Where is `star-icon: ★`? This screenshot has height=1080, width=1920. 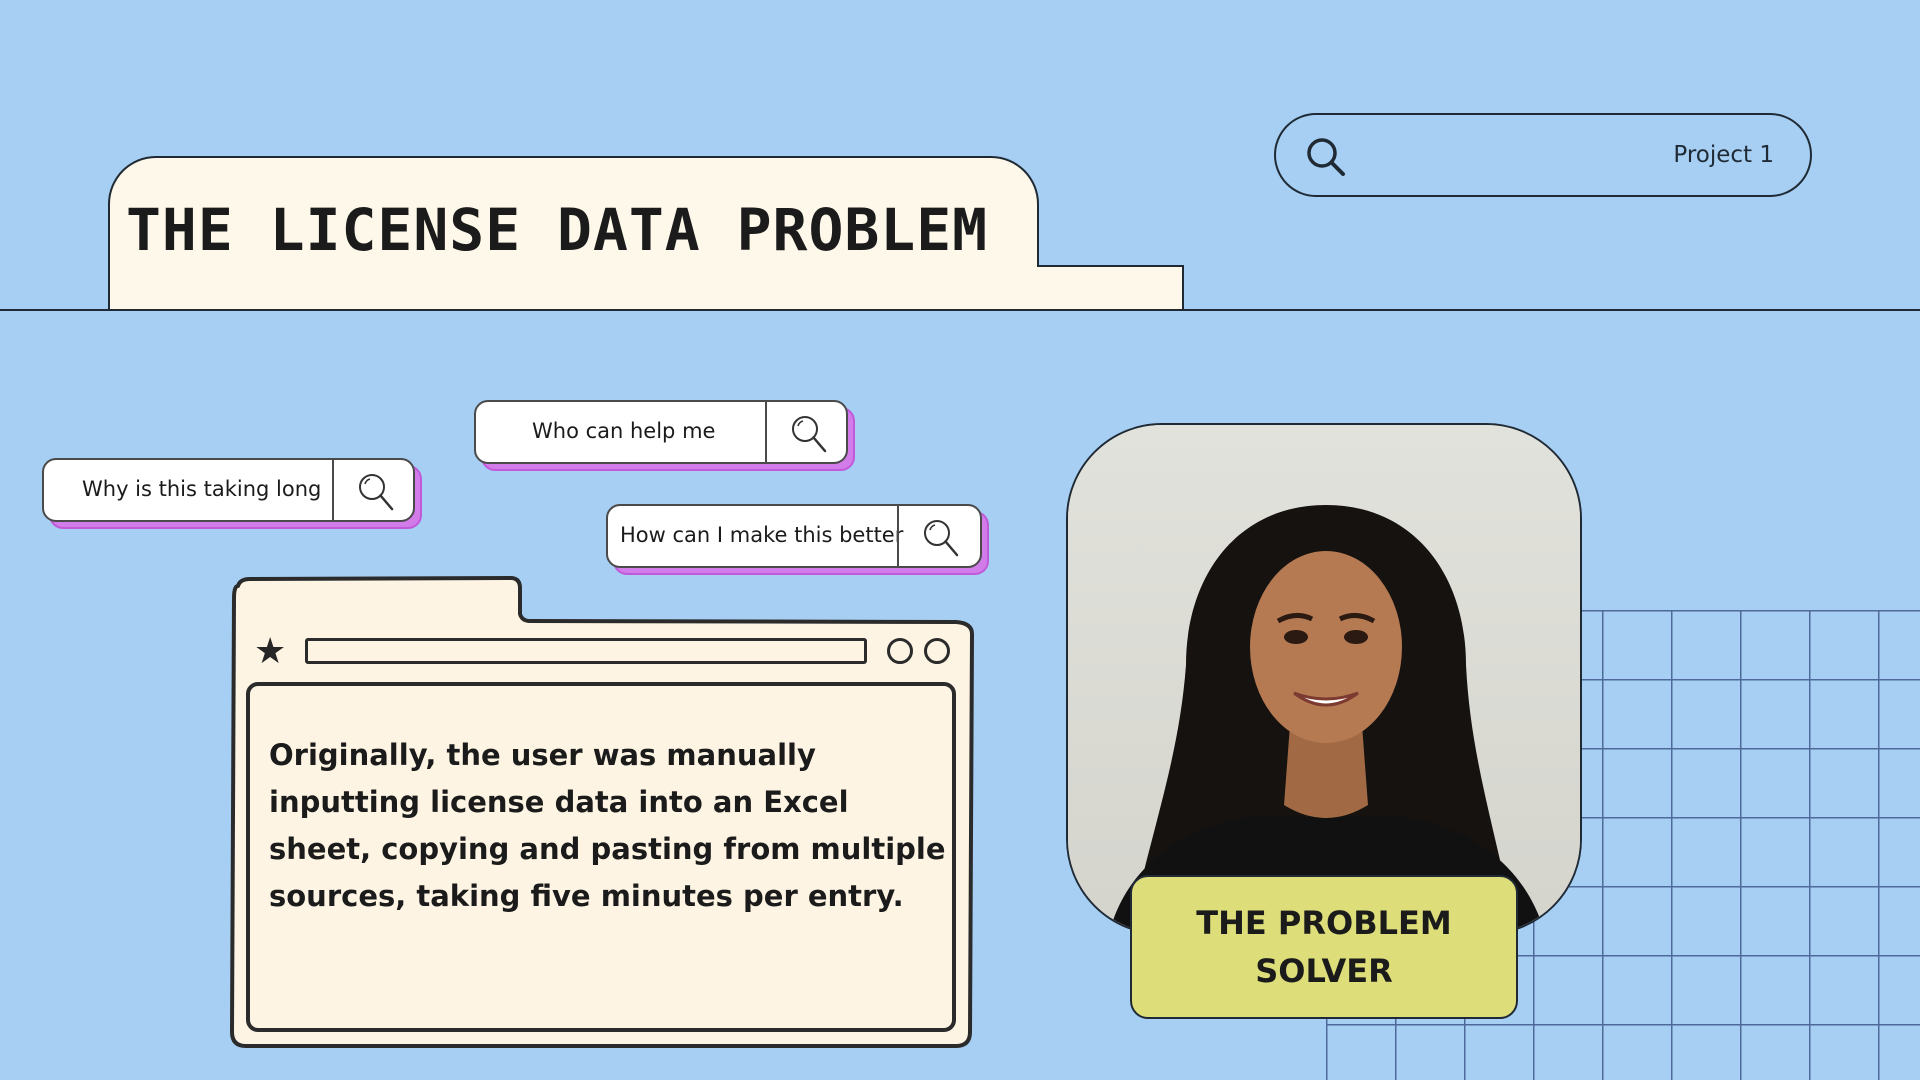 star-icon: ★ is located at coordinates (270, 651).